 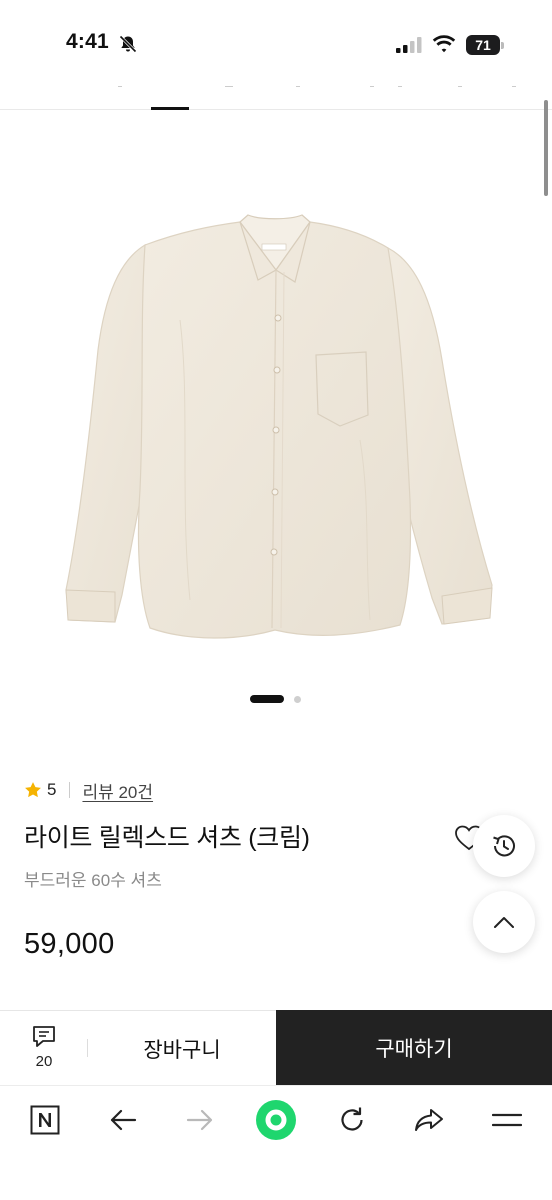 I want to click on wifi-icon, so click(x=444, y=44).